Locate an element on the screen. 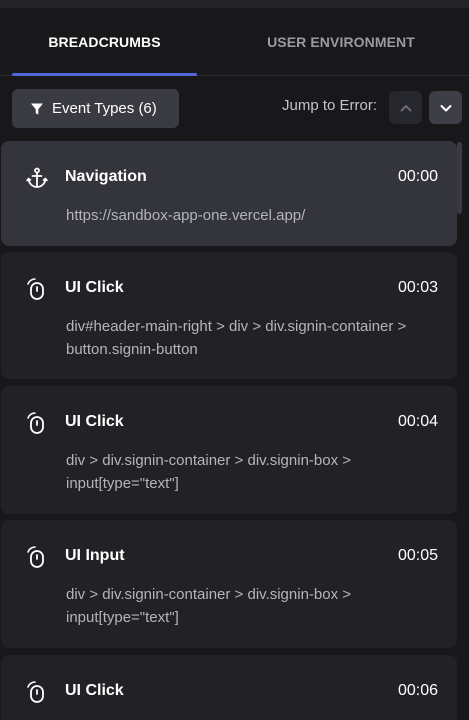  previous-error-button is located at coordinates (405, 107).